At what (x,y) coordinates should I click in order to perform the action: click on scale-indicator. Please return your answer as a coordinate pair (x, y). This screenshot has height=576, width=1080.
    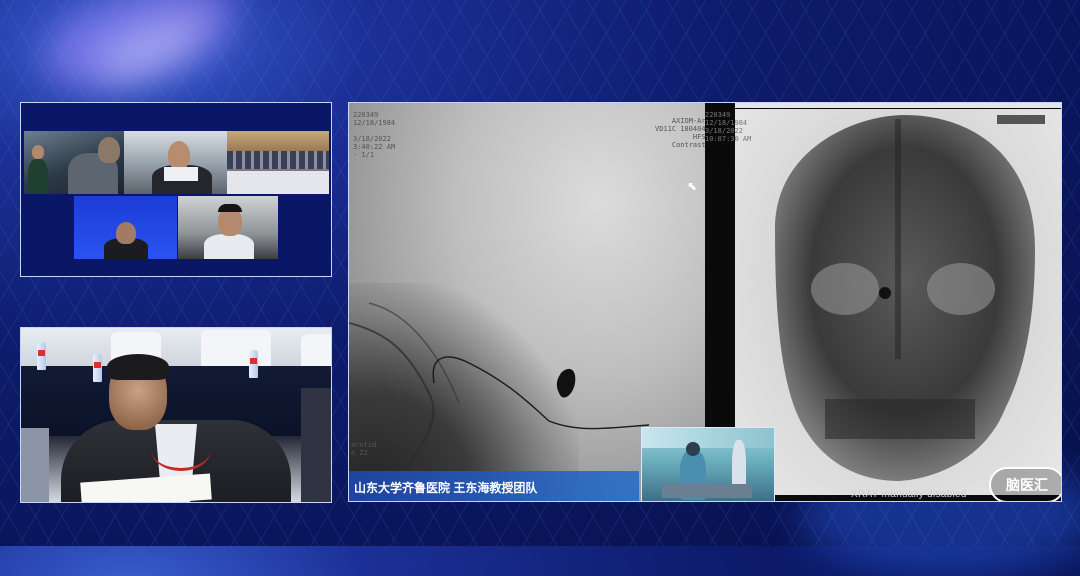
    Looking at the image, I should click on (1021, 119).